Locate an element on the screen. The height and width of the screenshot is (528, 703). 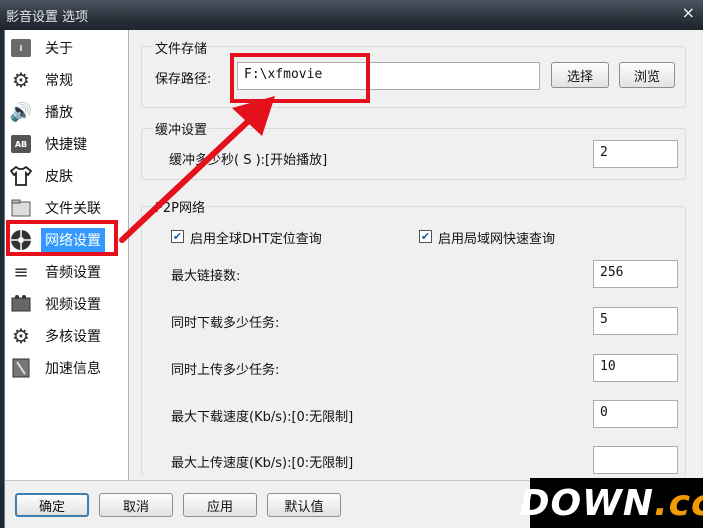
keyboard-icon: AB is located at coordinates (21, 144).